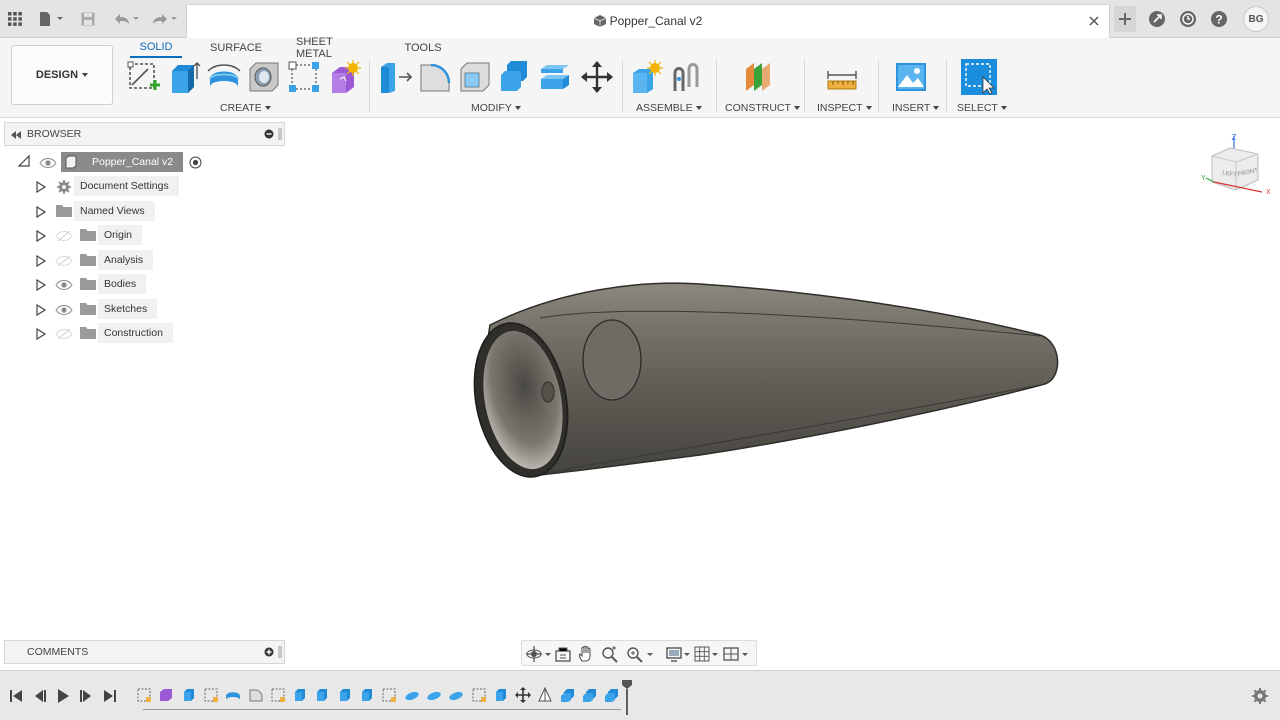 The width and height of the screenshot is (1280, 720). What do you see at coordinates (16, 135) in the screenshot?
I see `collapse-panel-icon` at bounding box center [16, 135].